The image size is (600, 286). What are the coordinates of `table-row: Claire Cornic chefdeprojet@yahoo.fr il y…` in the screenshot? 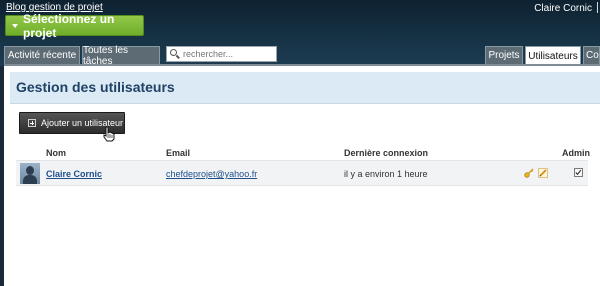 It's located at (302, 173).